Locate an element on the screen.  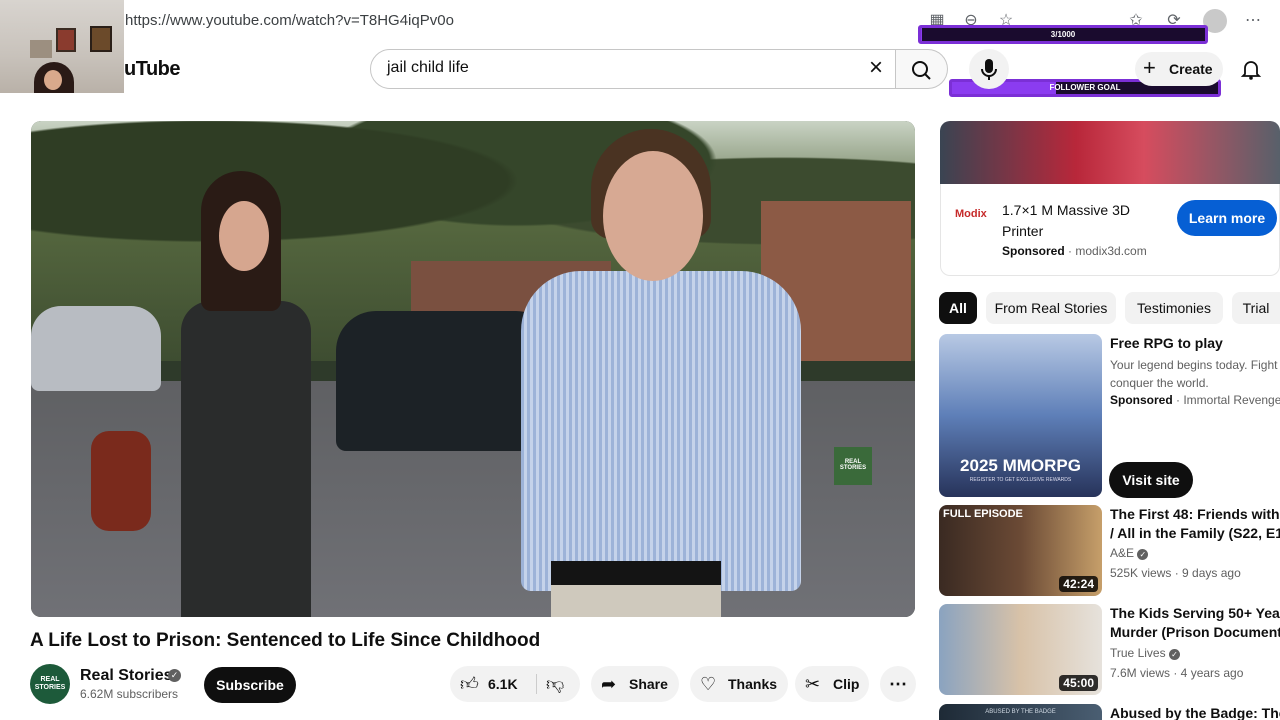
rec-title: The First 48: Friends with Guns is located at coordinates (1195, 514).